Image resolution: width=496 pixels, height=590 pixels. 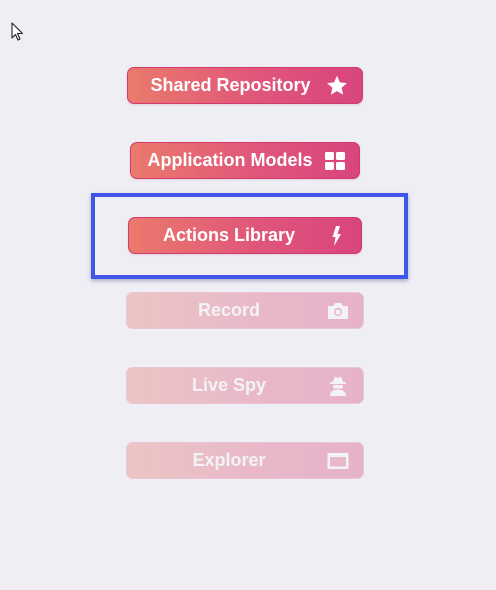 What do you see at coordinates (337, 236) in the screenshot?
I see `lightning-bolt-icon` at bounding box center [337, 236].